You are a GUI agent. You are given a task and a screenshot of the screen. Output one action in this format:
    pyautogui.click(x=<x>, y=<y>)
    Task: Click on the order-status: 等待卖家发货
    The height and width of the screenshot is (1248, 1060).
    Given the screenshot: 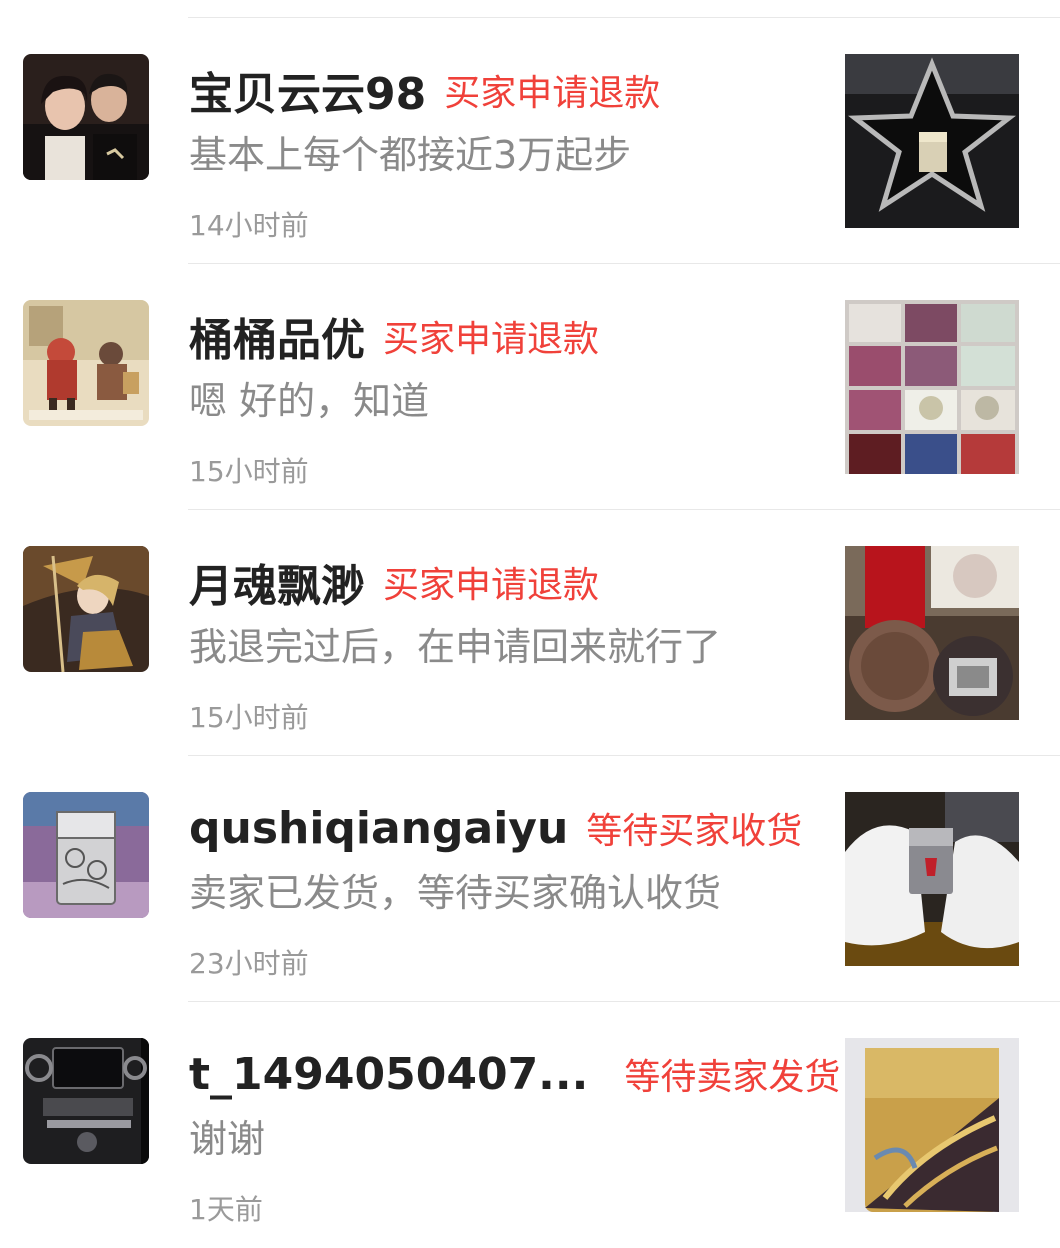 What is the action you would take?
    pyautogui.click(x=732, y=1077)
    